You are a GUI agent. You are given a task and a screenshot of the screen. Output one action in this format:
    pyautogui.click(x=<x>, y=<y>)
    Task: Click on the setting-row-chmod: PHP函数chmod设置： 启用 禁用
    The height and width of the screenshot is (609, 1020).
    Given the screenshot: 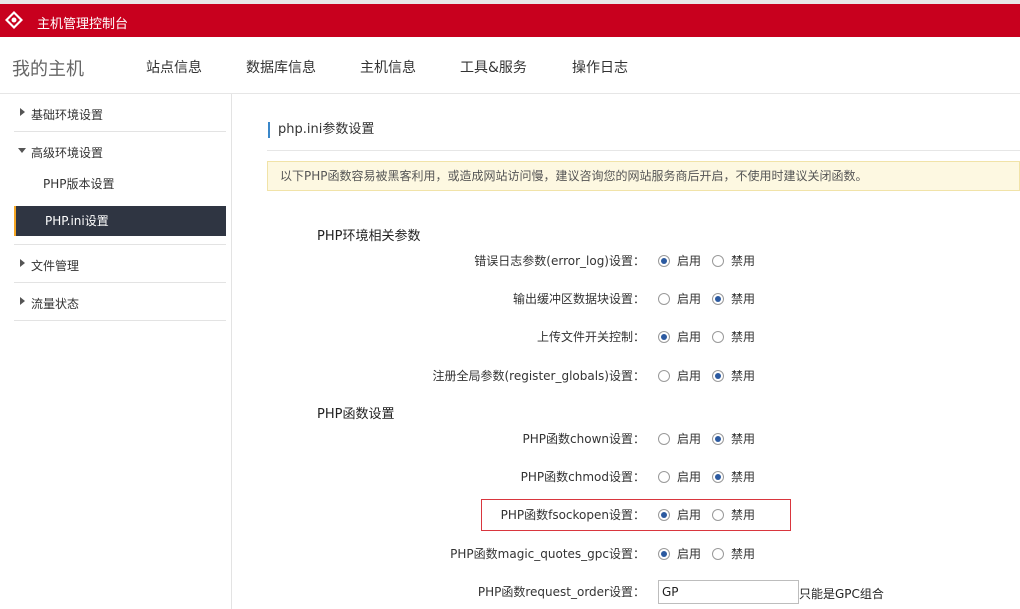 What is the action you would take?
    pyautogui.click(x=626, y=476)
    